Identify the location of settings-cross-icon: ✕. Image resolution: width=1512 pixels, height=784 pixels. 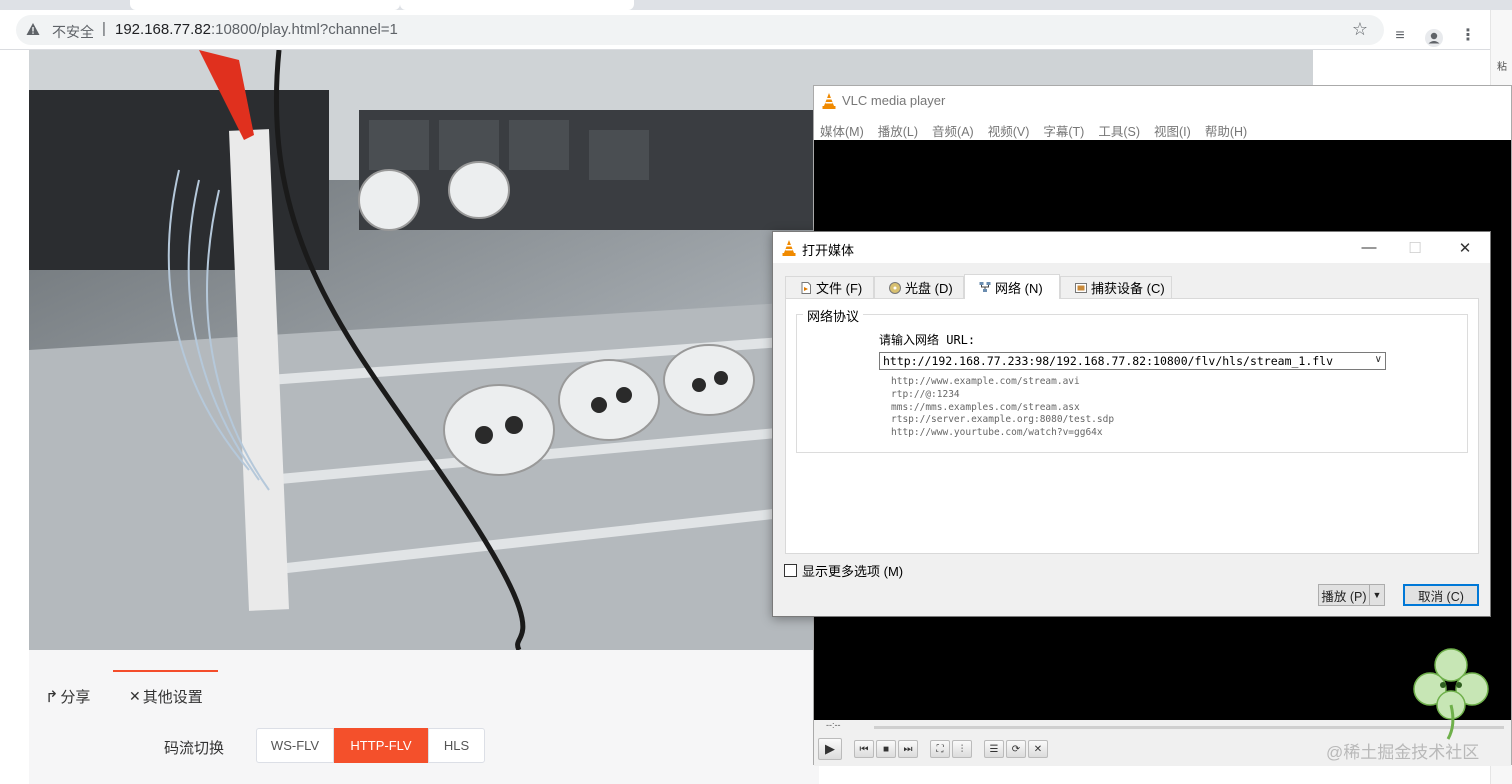
(135, 696).